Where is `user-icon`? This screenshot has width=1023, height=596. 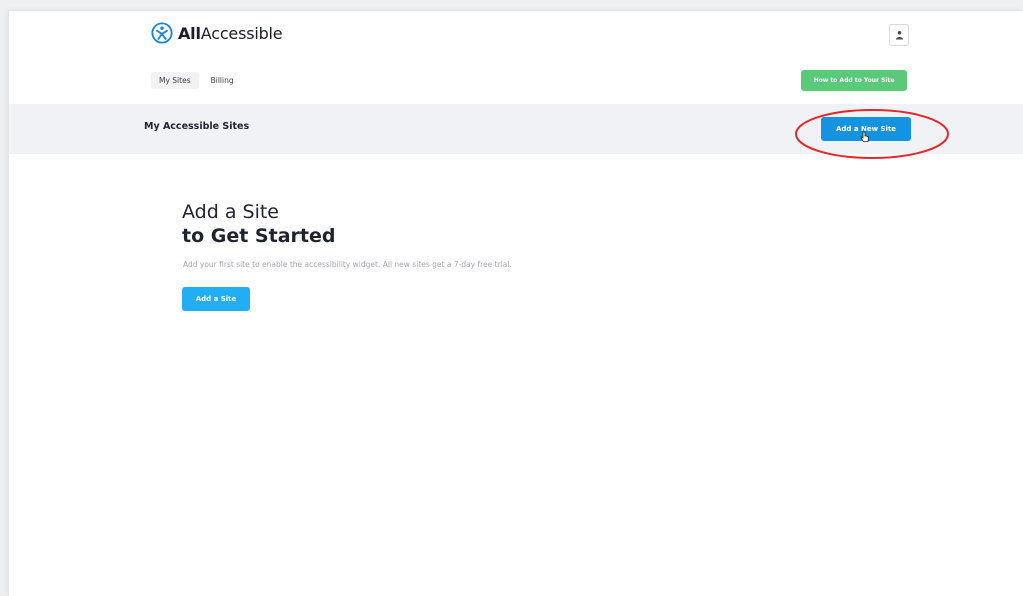 user-icon is located at coordinates (899, 35).